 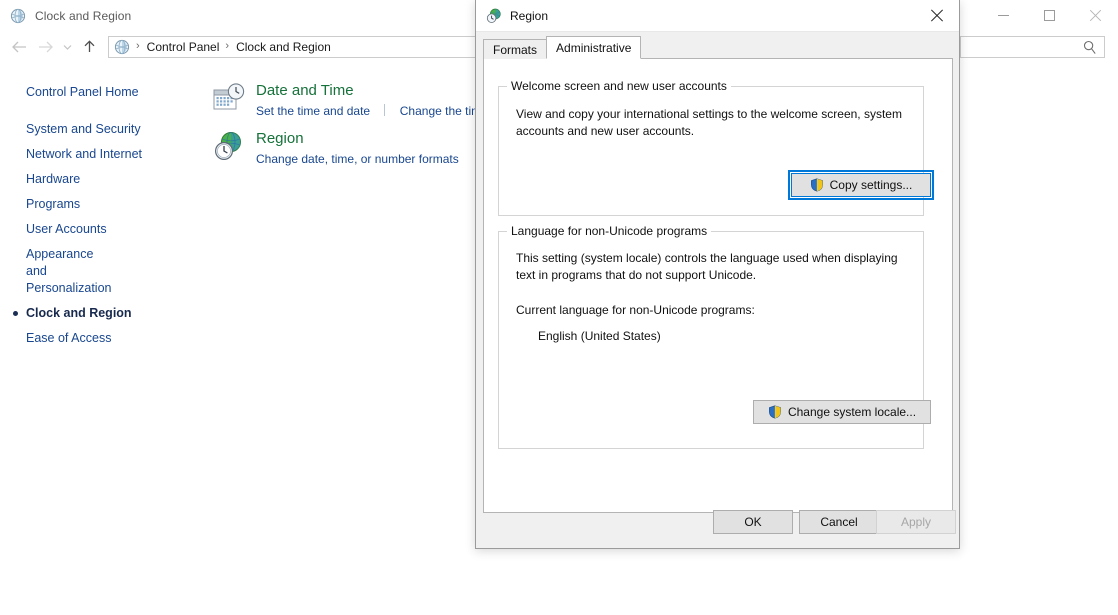 I want to click on back-button, so click(x=19, y=47).